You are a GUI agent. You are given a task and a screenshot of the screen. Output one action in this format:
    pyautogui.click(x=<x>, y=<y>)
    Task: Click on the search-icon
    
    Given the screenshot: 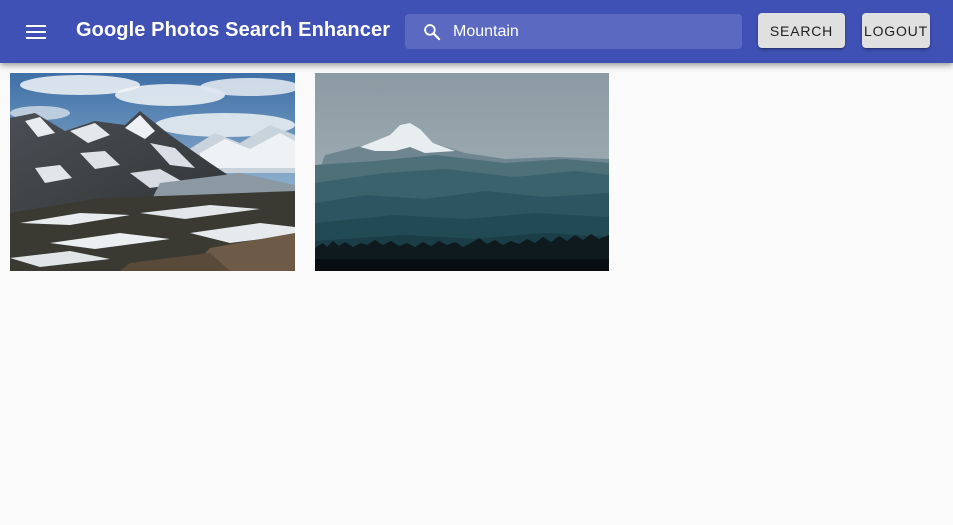 What is the action you would take?
    pyautogui.click(x=432, y=32)
    